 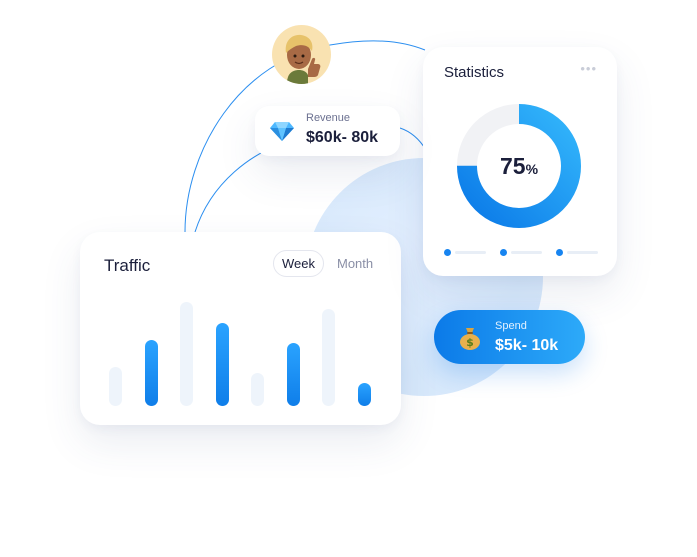 I want to click on more-dots-icon: •••, so click(x=588, y=68).